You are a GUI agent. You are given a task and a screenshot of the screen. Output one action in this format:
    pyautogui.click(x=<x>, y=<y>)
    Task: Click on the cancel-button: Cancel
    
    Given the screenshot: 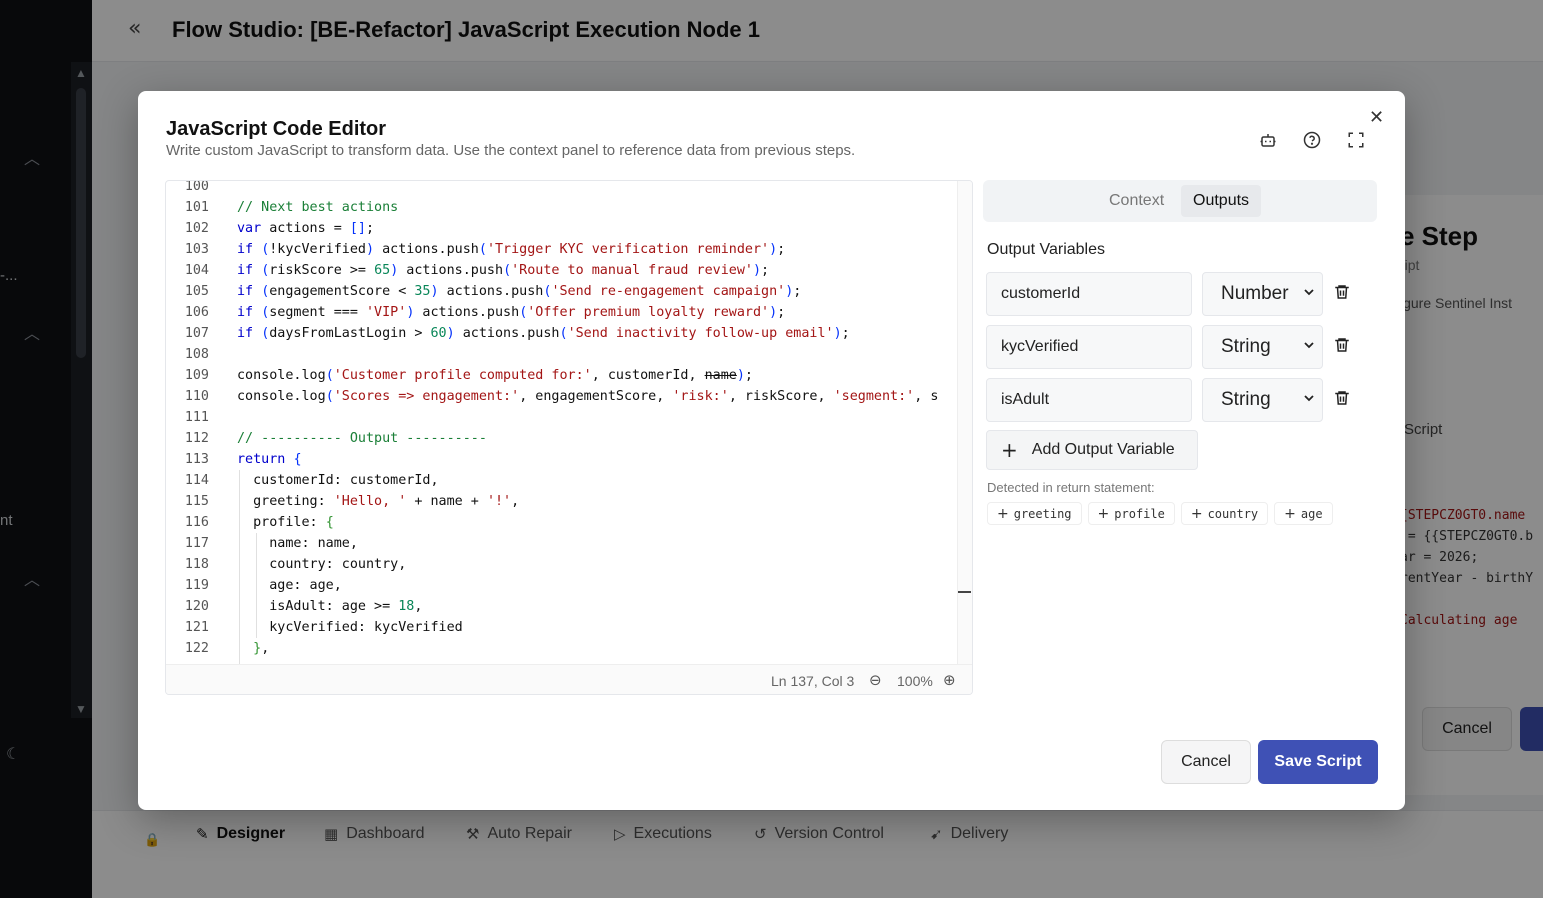 What is the action you would take?
    pyautogui.click(x=1206, y=762)
    